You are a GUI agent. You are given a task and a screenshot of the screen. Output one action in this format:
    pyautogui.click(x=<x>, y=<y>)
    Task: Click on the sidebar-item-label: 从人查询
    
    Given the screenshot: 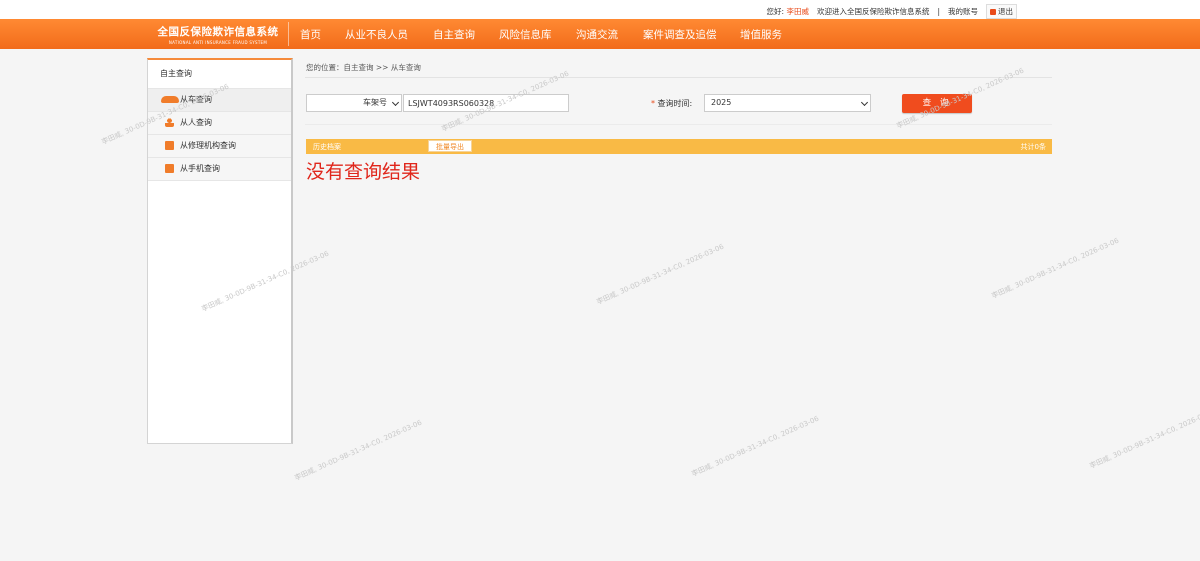 What is the action you would take?
    pyautogui.click(x=196, y=122)
    